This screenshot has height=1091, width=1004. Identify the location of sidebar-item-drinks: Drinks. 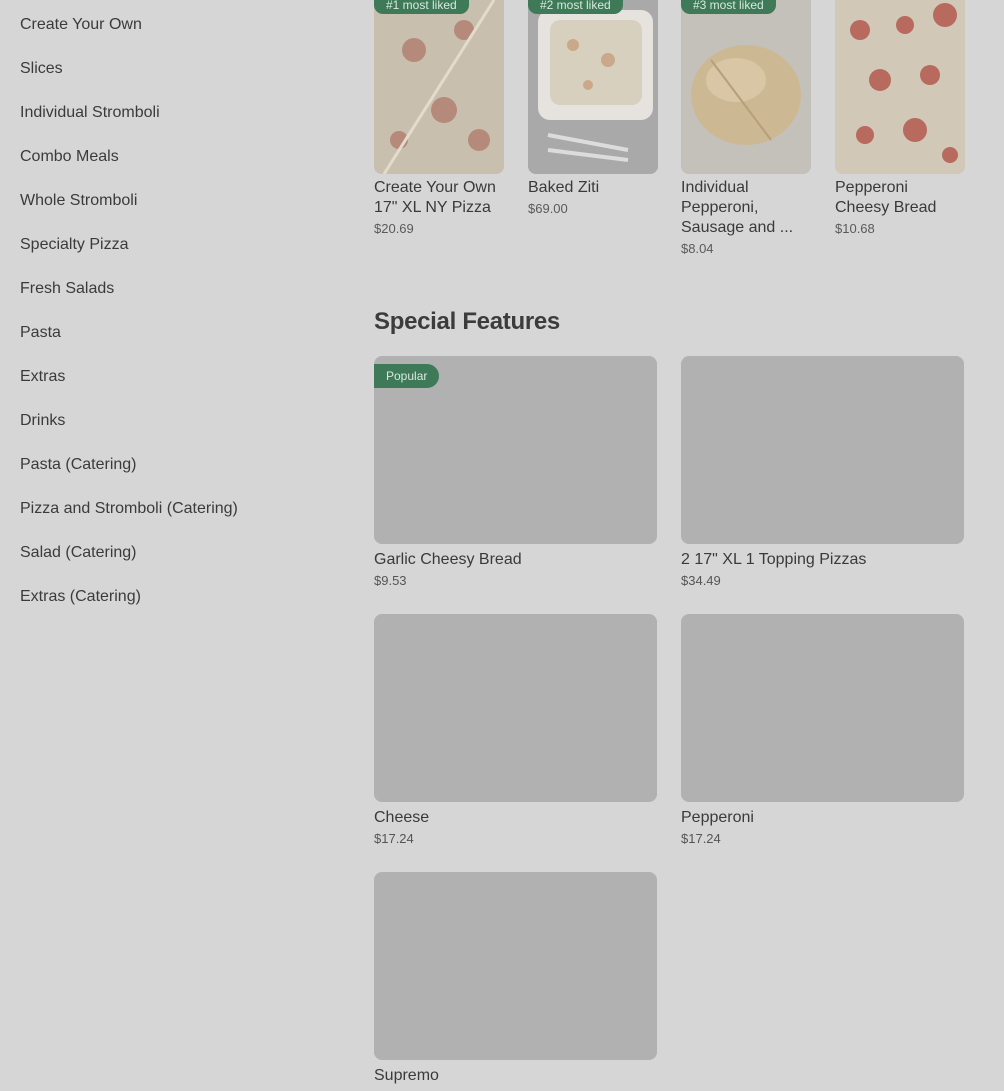
(180, 418).